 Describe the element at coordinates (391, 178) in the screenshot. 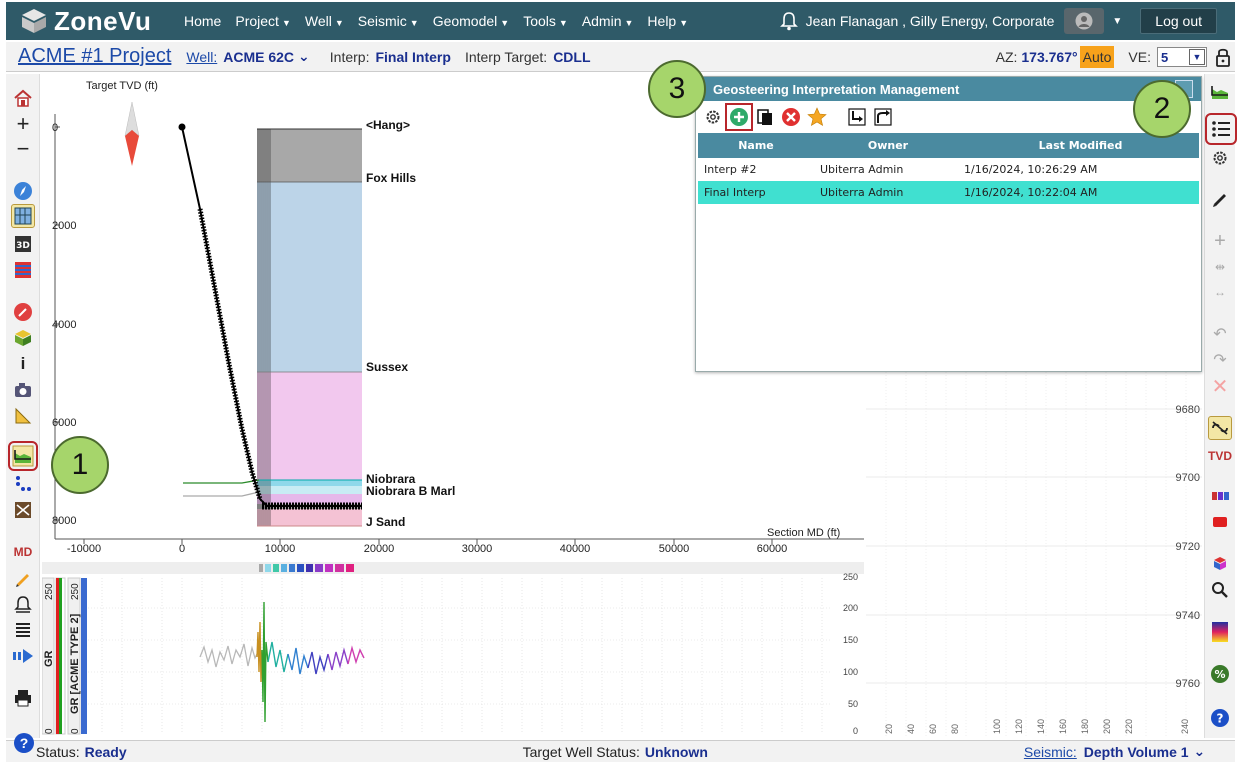

I see `formation-label-fox-hills: Fox Hills` at that location.